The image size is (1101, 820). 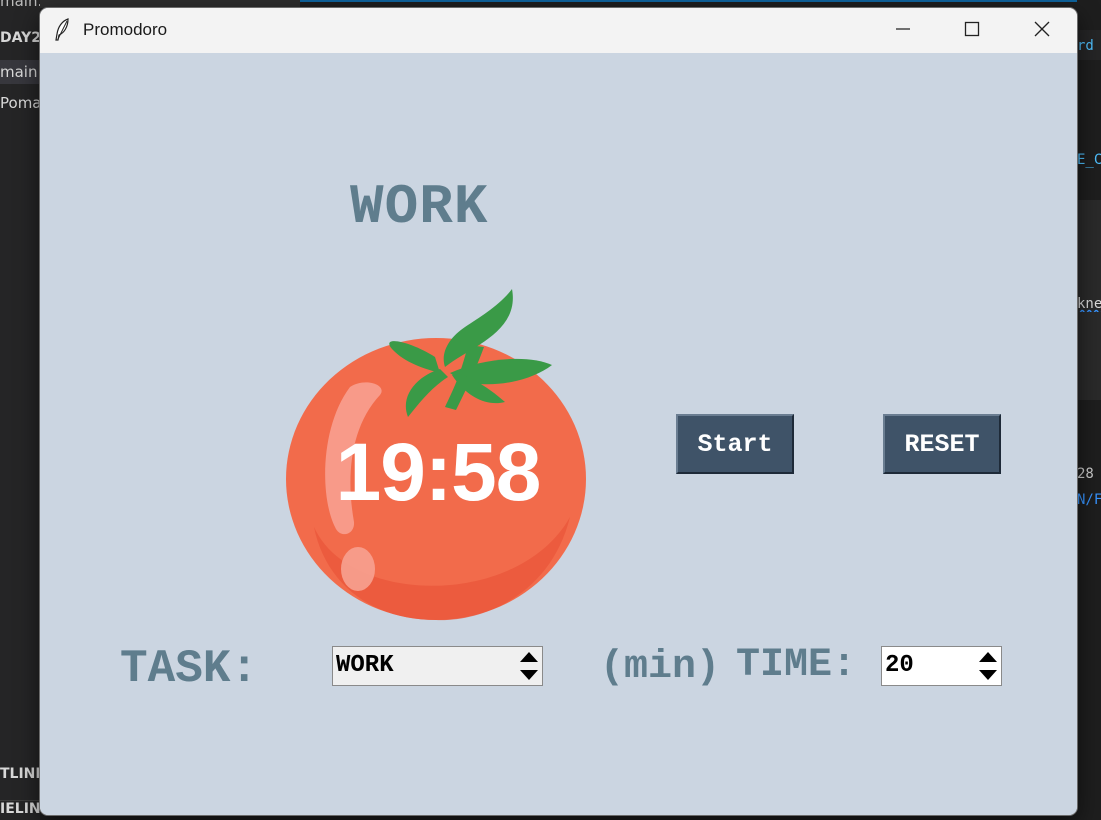 I want to click on task-label: TASK:, so click(x=189, y=669).